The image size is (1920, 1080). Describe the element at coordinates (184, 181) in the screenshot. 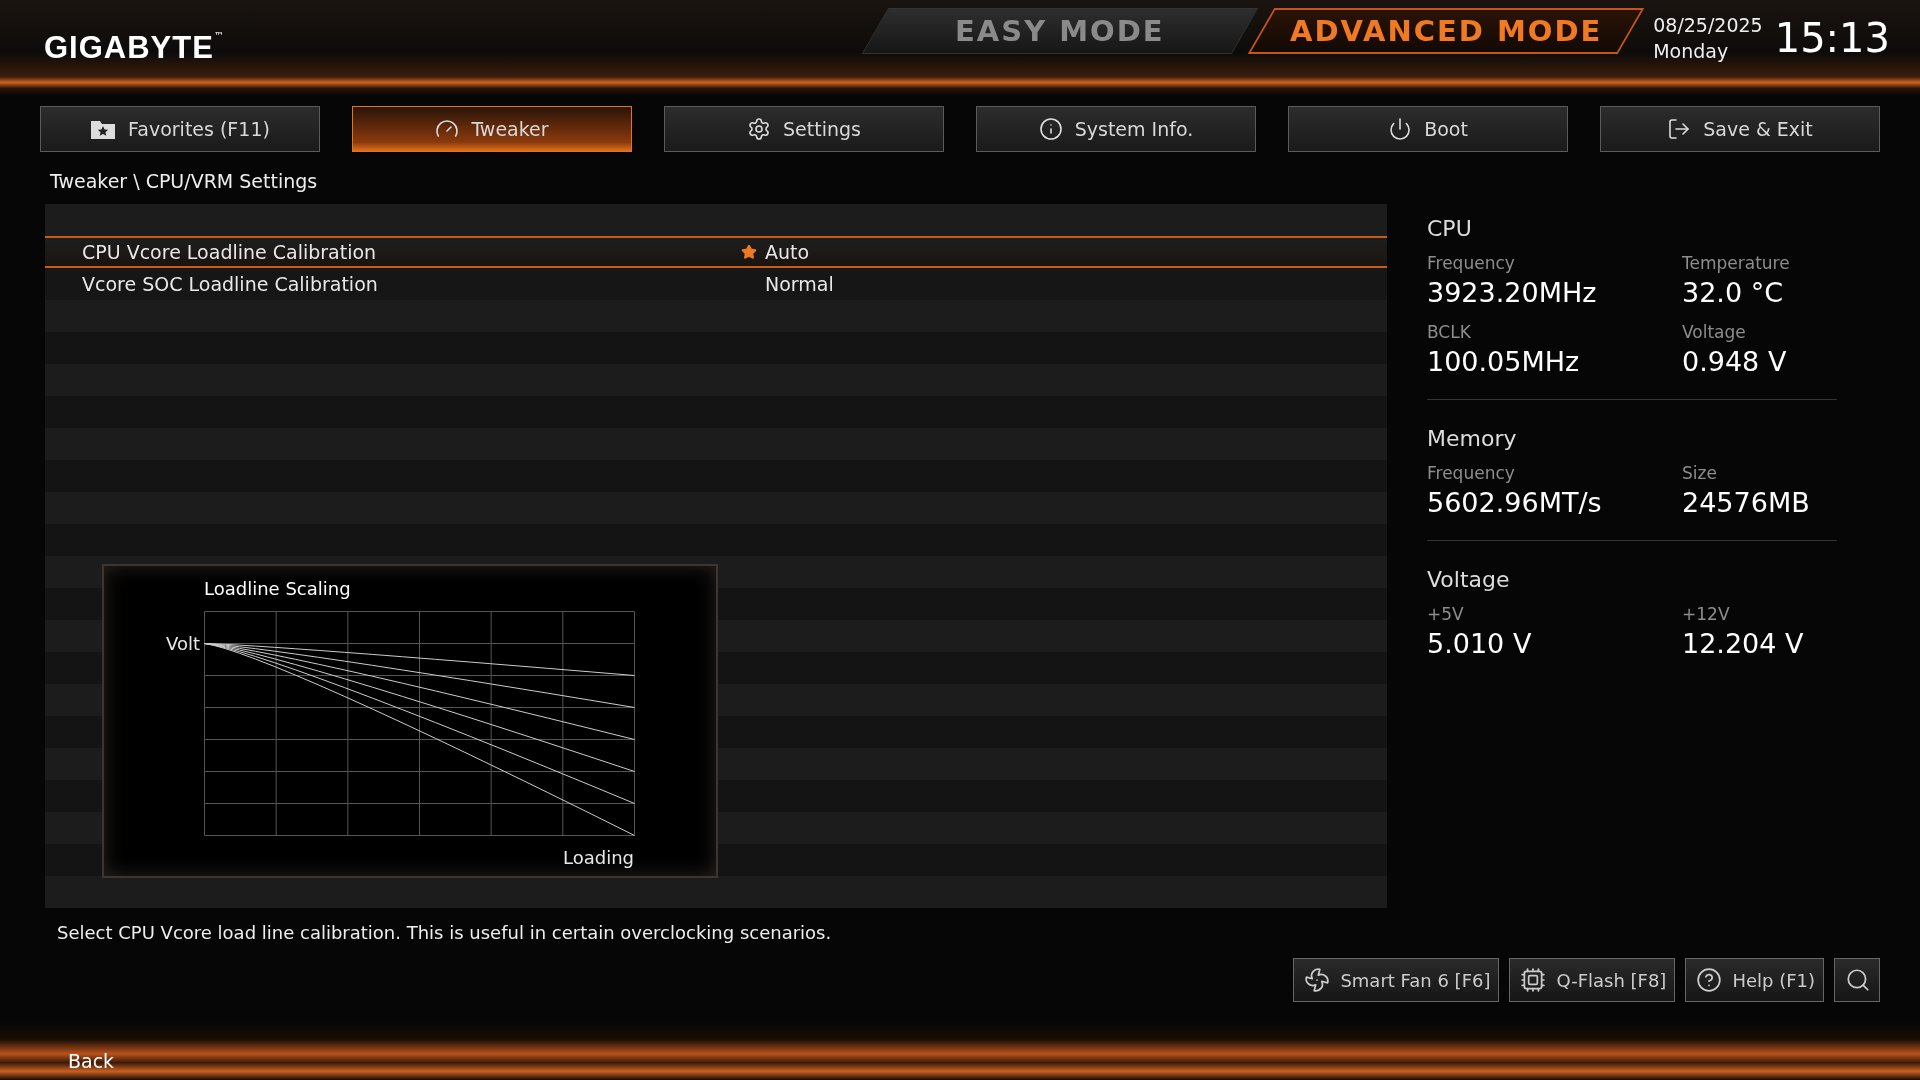

I see `breadcrumb: Tweaker \ CPU/VRM Settings` at that location.